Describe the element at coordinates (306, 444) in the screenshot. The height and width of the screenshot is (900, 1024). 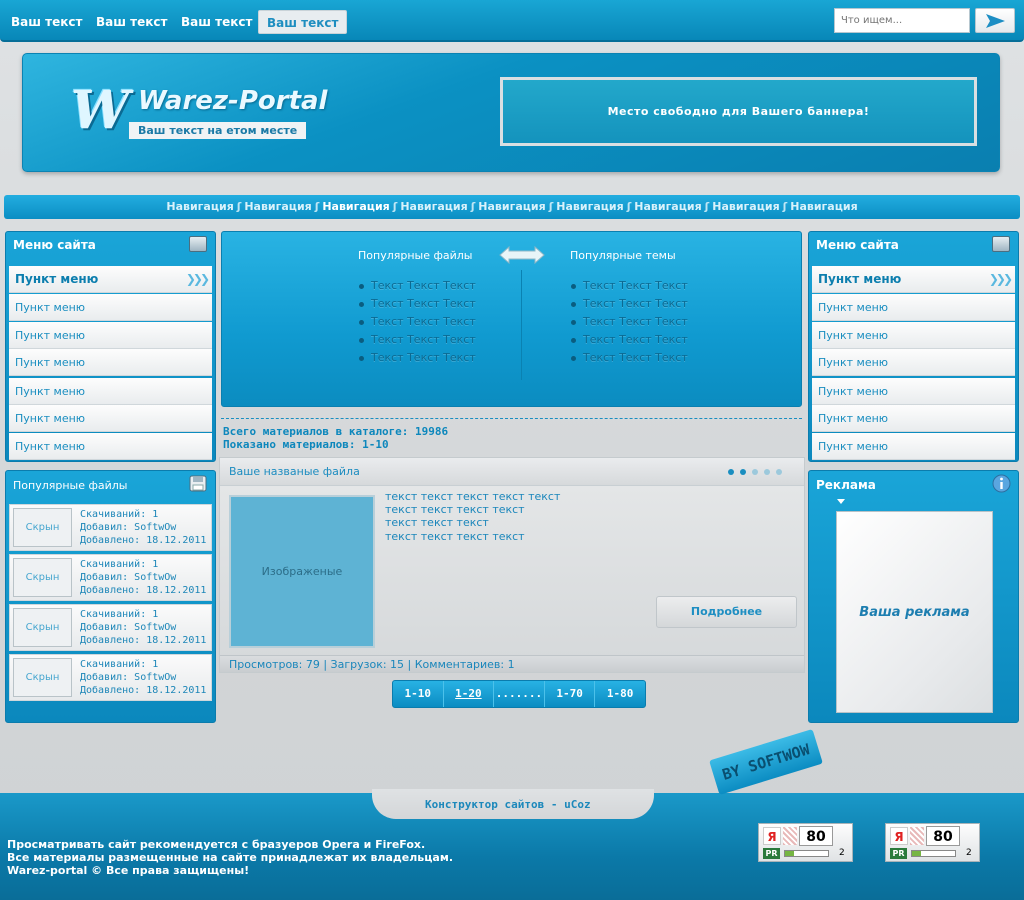
I see `catalog-shown: Показано материалов: 1-10` at that location.